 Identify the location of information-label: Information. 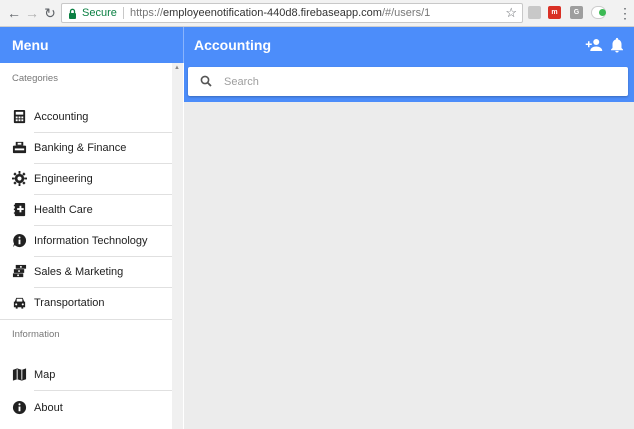
(36, 334).